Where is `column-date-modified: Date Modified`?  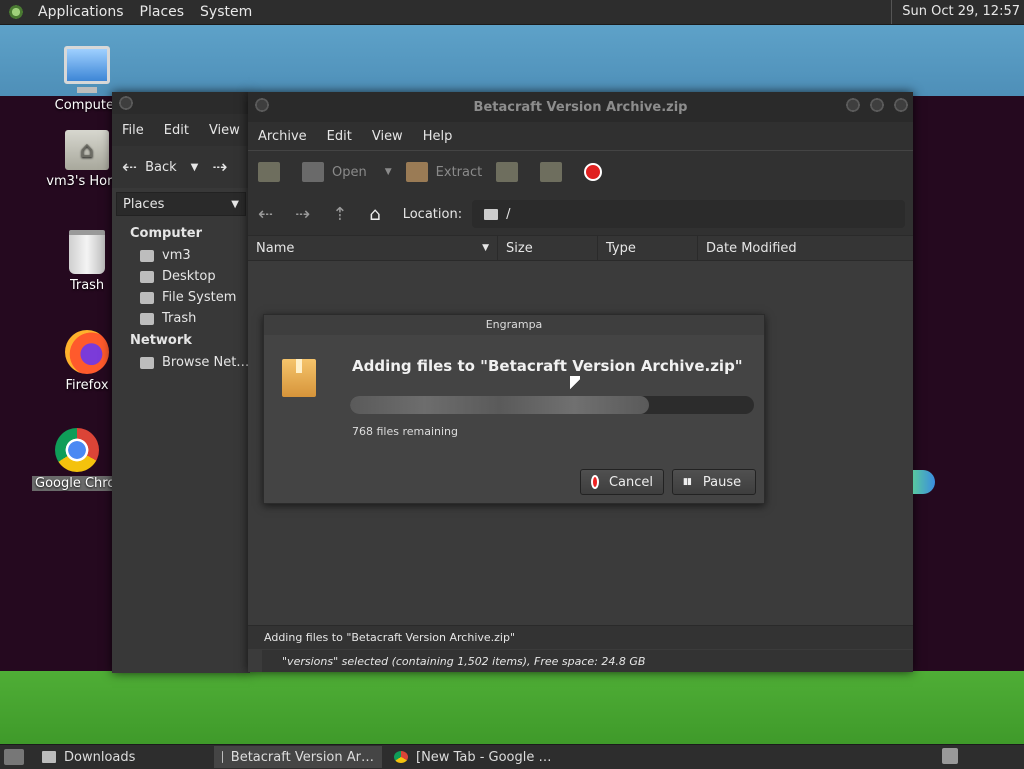
column-date-modified: Date Modified is located at coordinates (805, 248).